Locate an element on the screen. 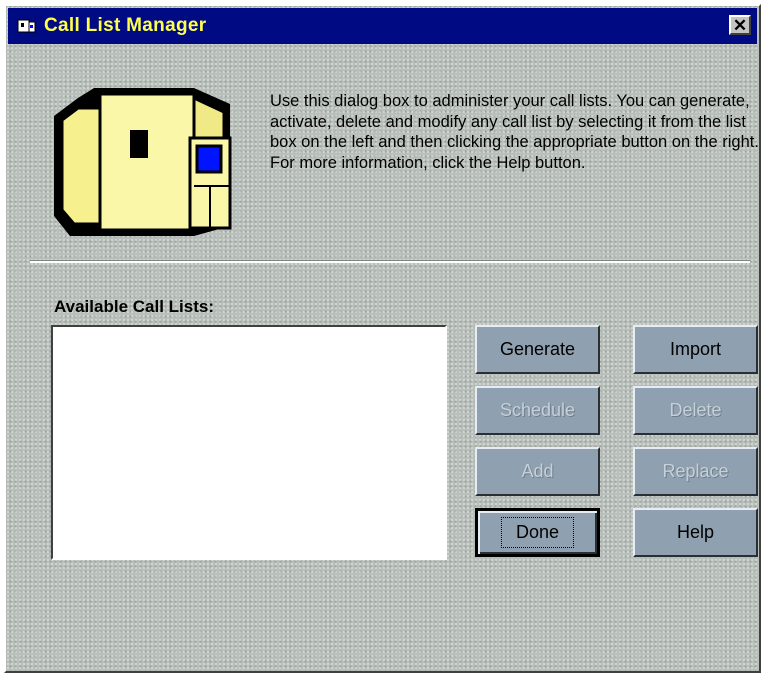  help-button: Help is located at coordinates (695, 532).